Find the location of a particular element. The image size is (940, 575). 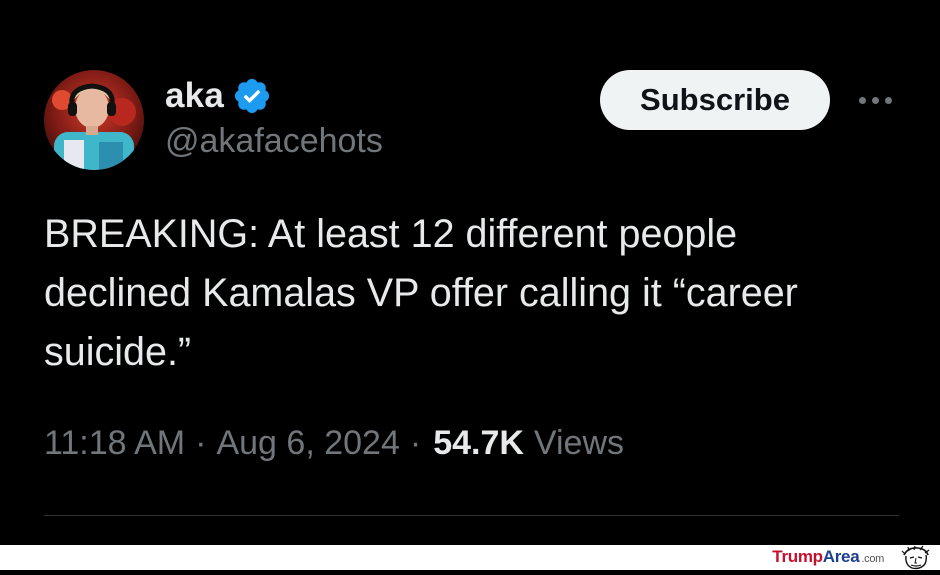

watermark-logo: TrumpArea .com is located at coordinates (828, 557).